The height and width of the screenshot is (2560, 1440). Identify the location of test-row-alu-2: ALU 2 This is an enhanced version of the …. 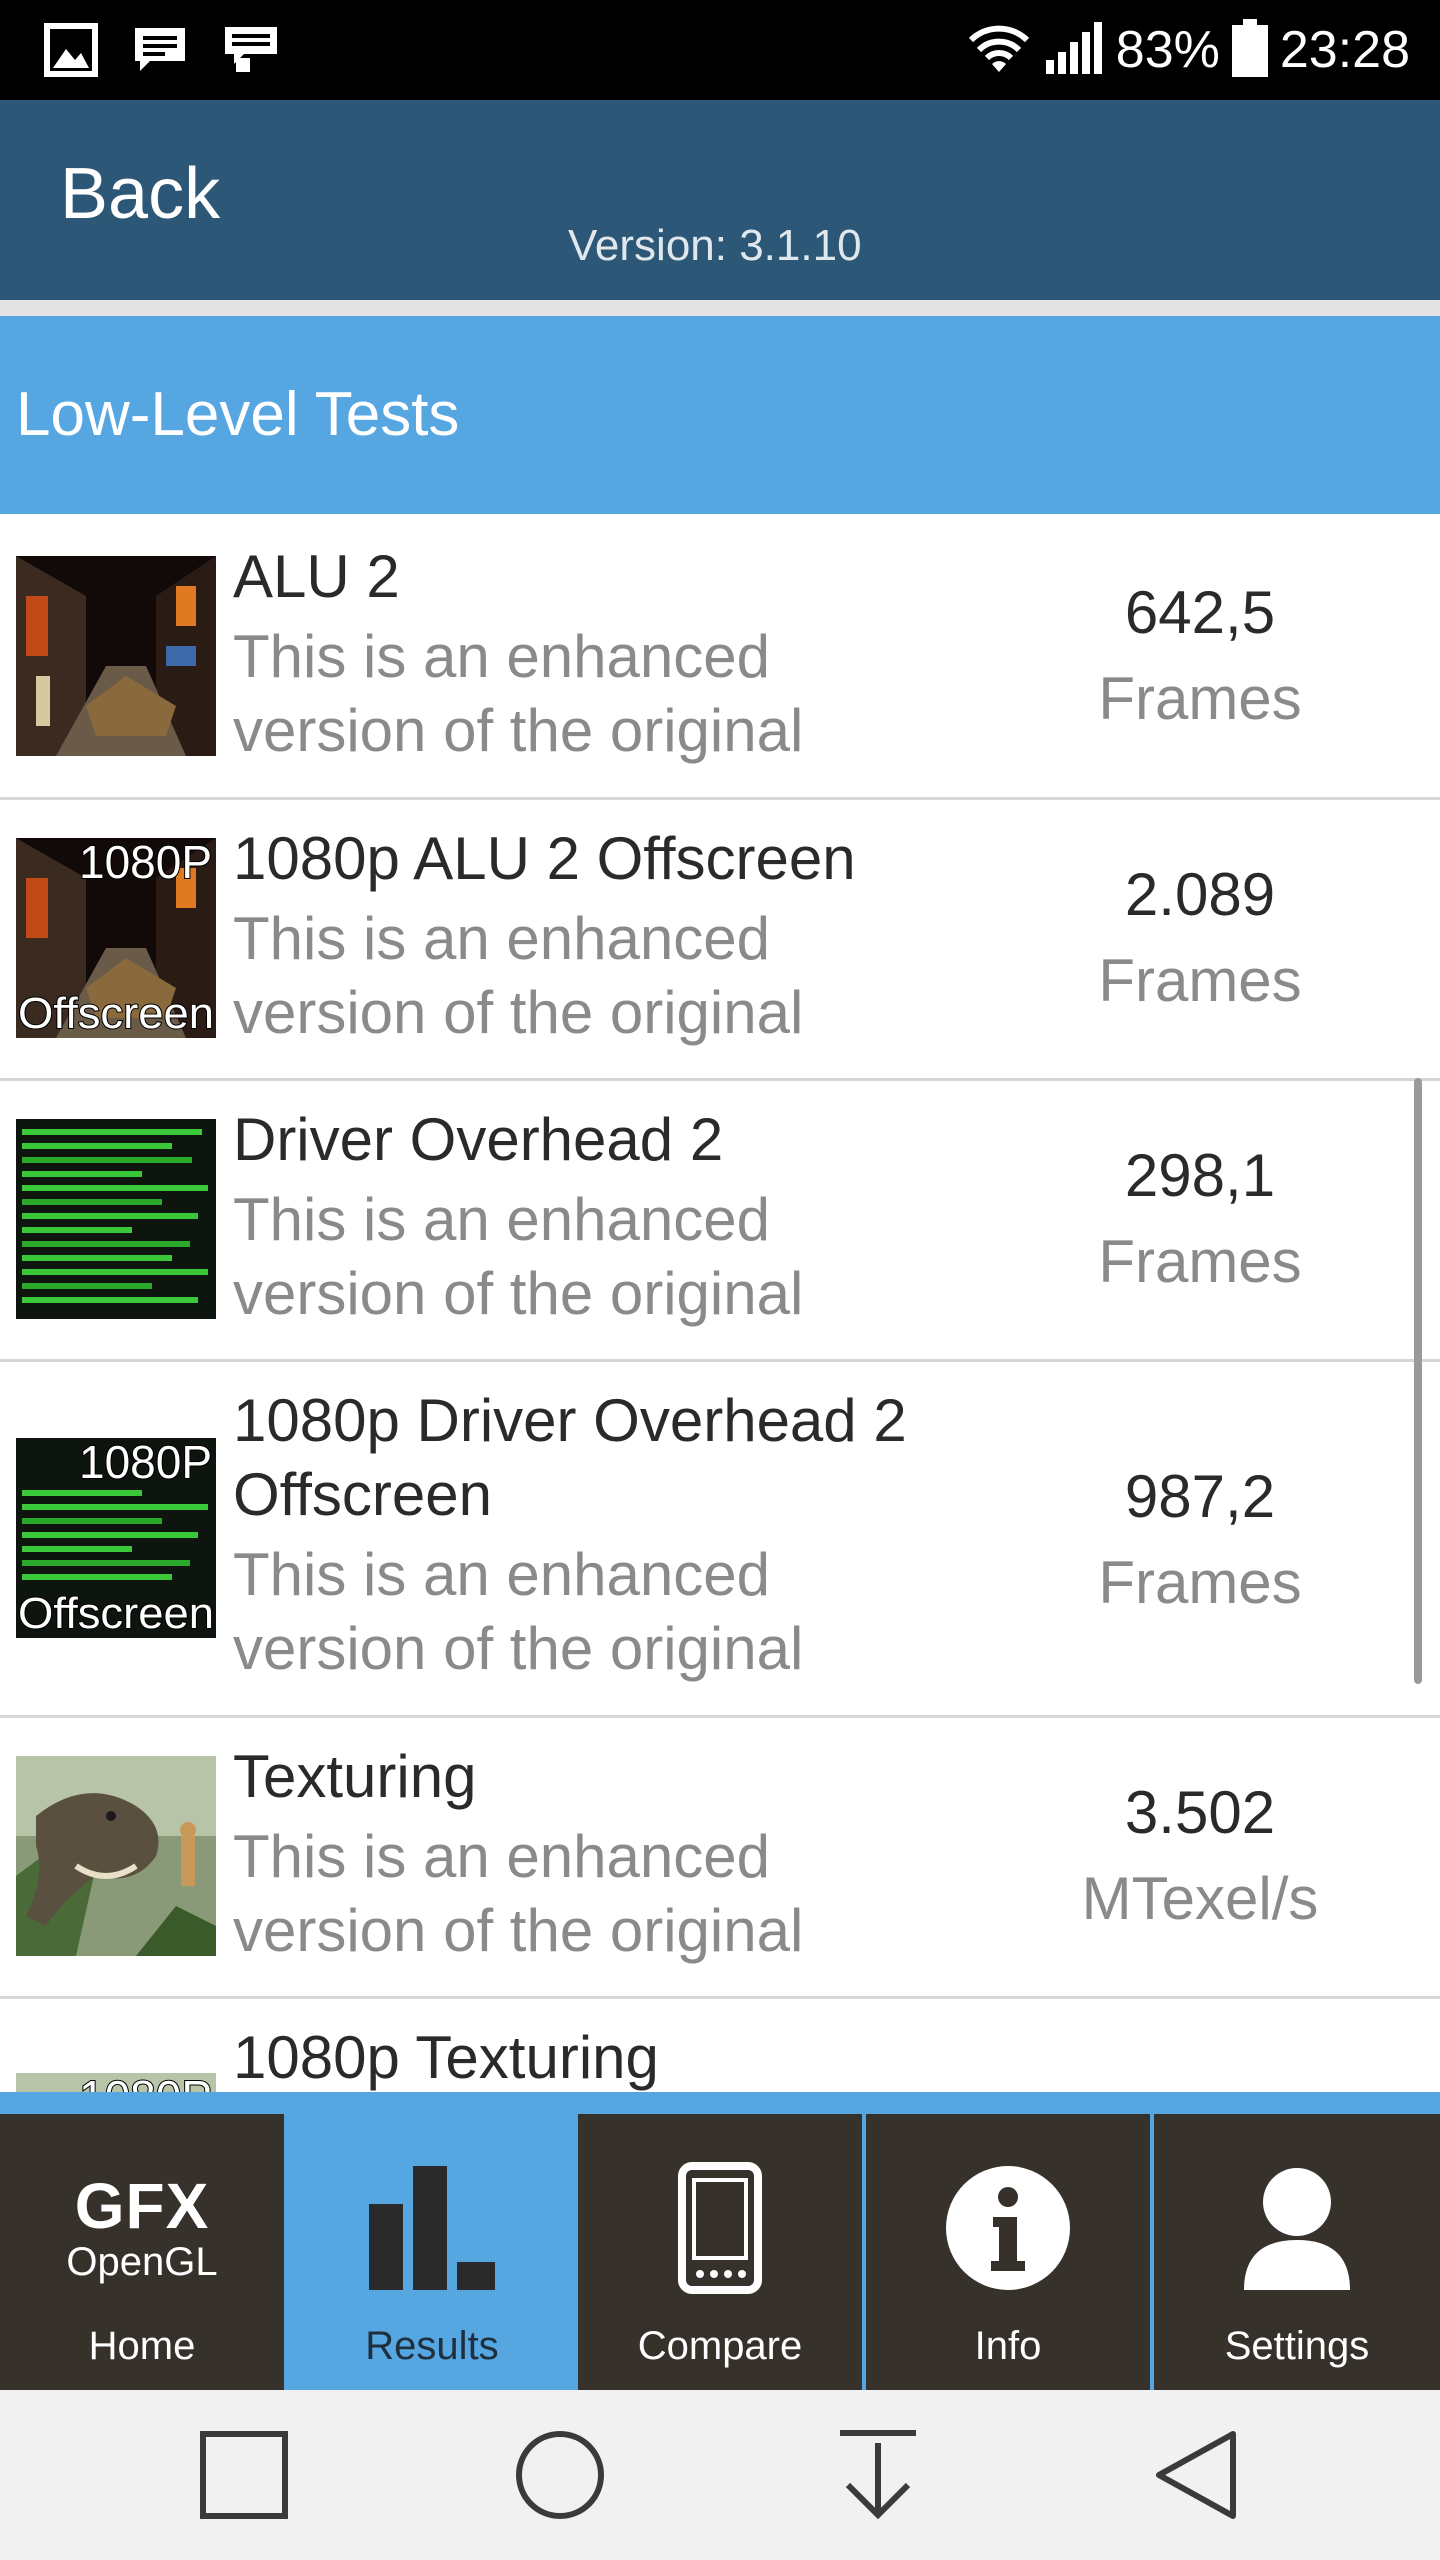
(720, 657).